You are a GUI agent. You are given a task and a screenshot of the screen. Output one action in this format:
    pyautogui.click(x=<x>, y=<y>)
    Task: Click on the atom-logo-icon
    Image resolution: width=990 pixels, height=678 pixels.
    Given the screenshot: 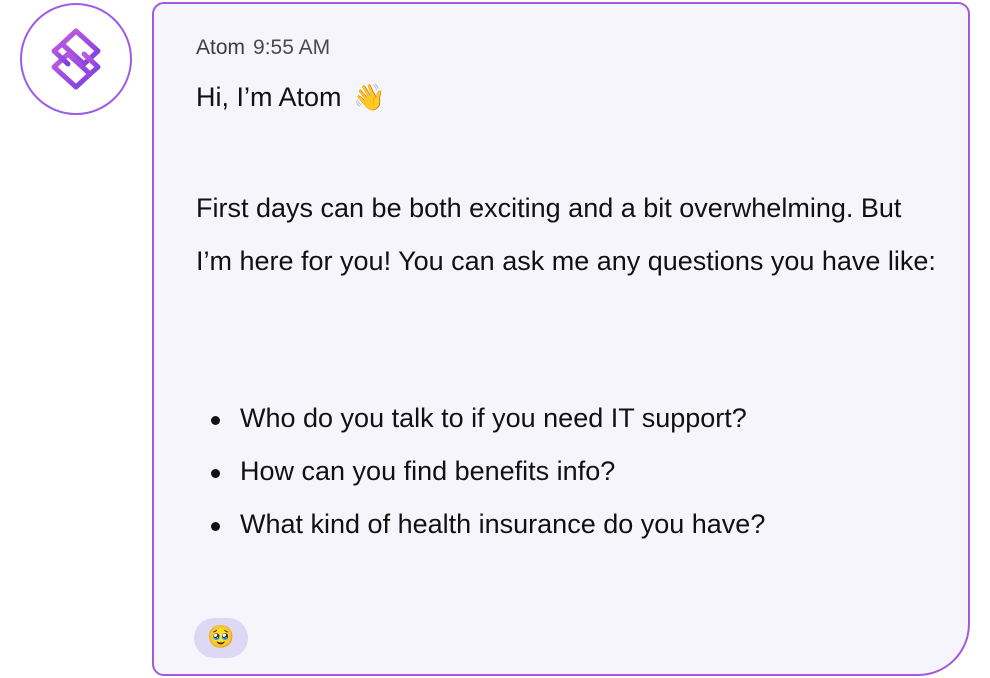 What is the action you would take?
    pyautogui.click(x=76, y=59)
    